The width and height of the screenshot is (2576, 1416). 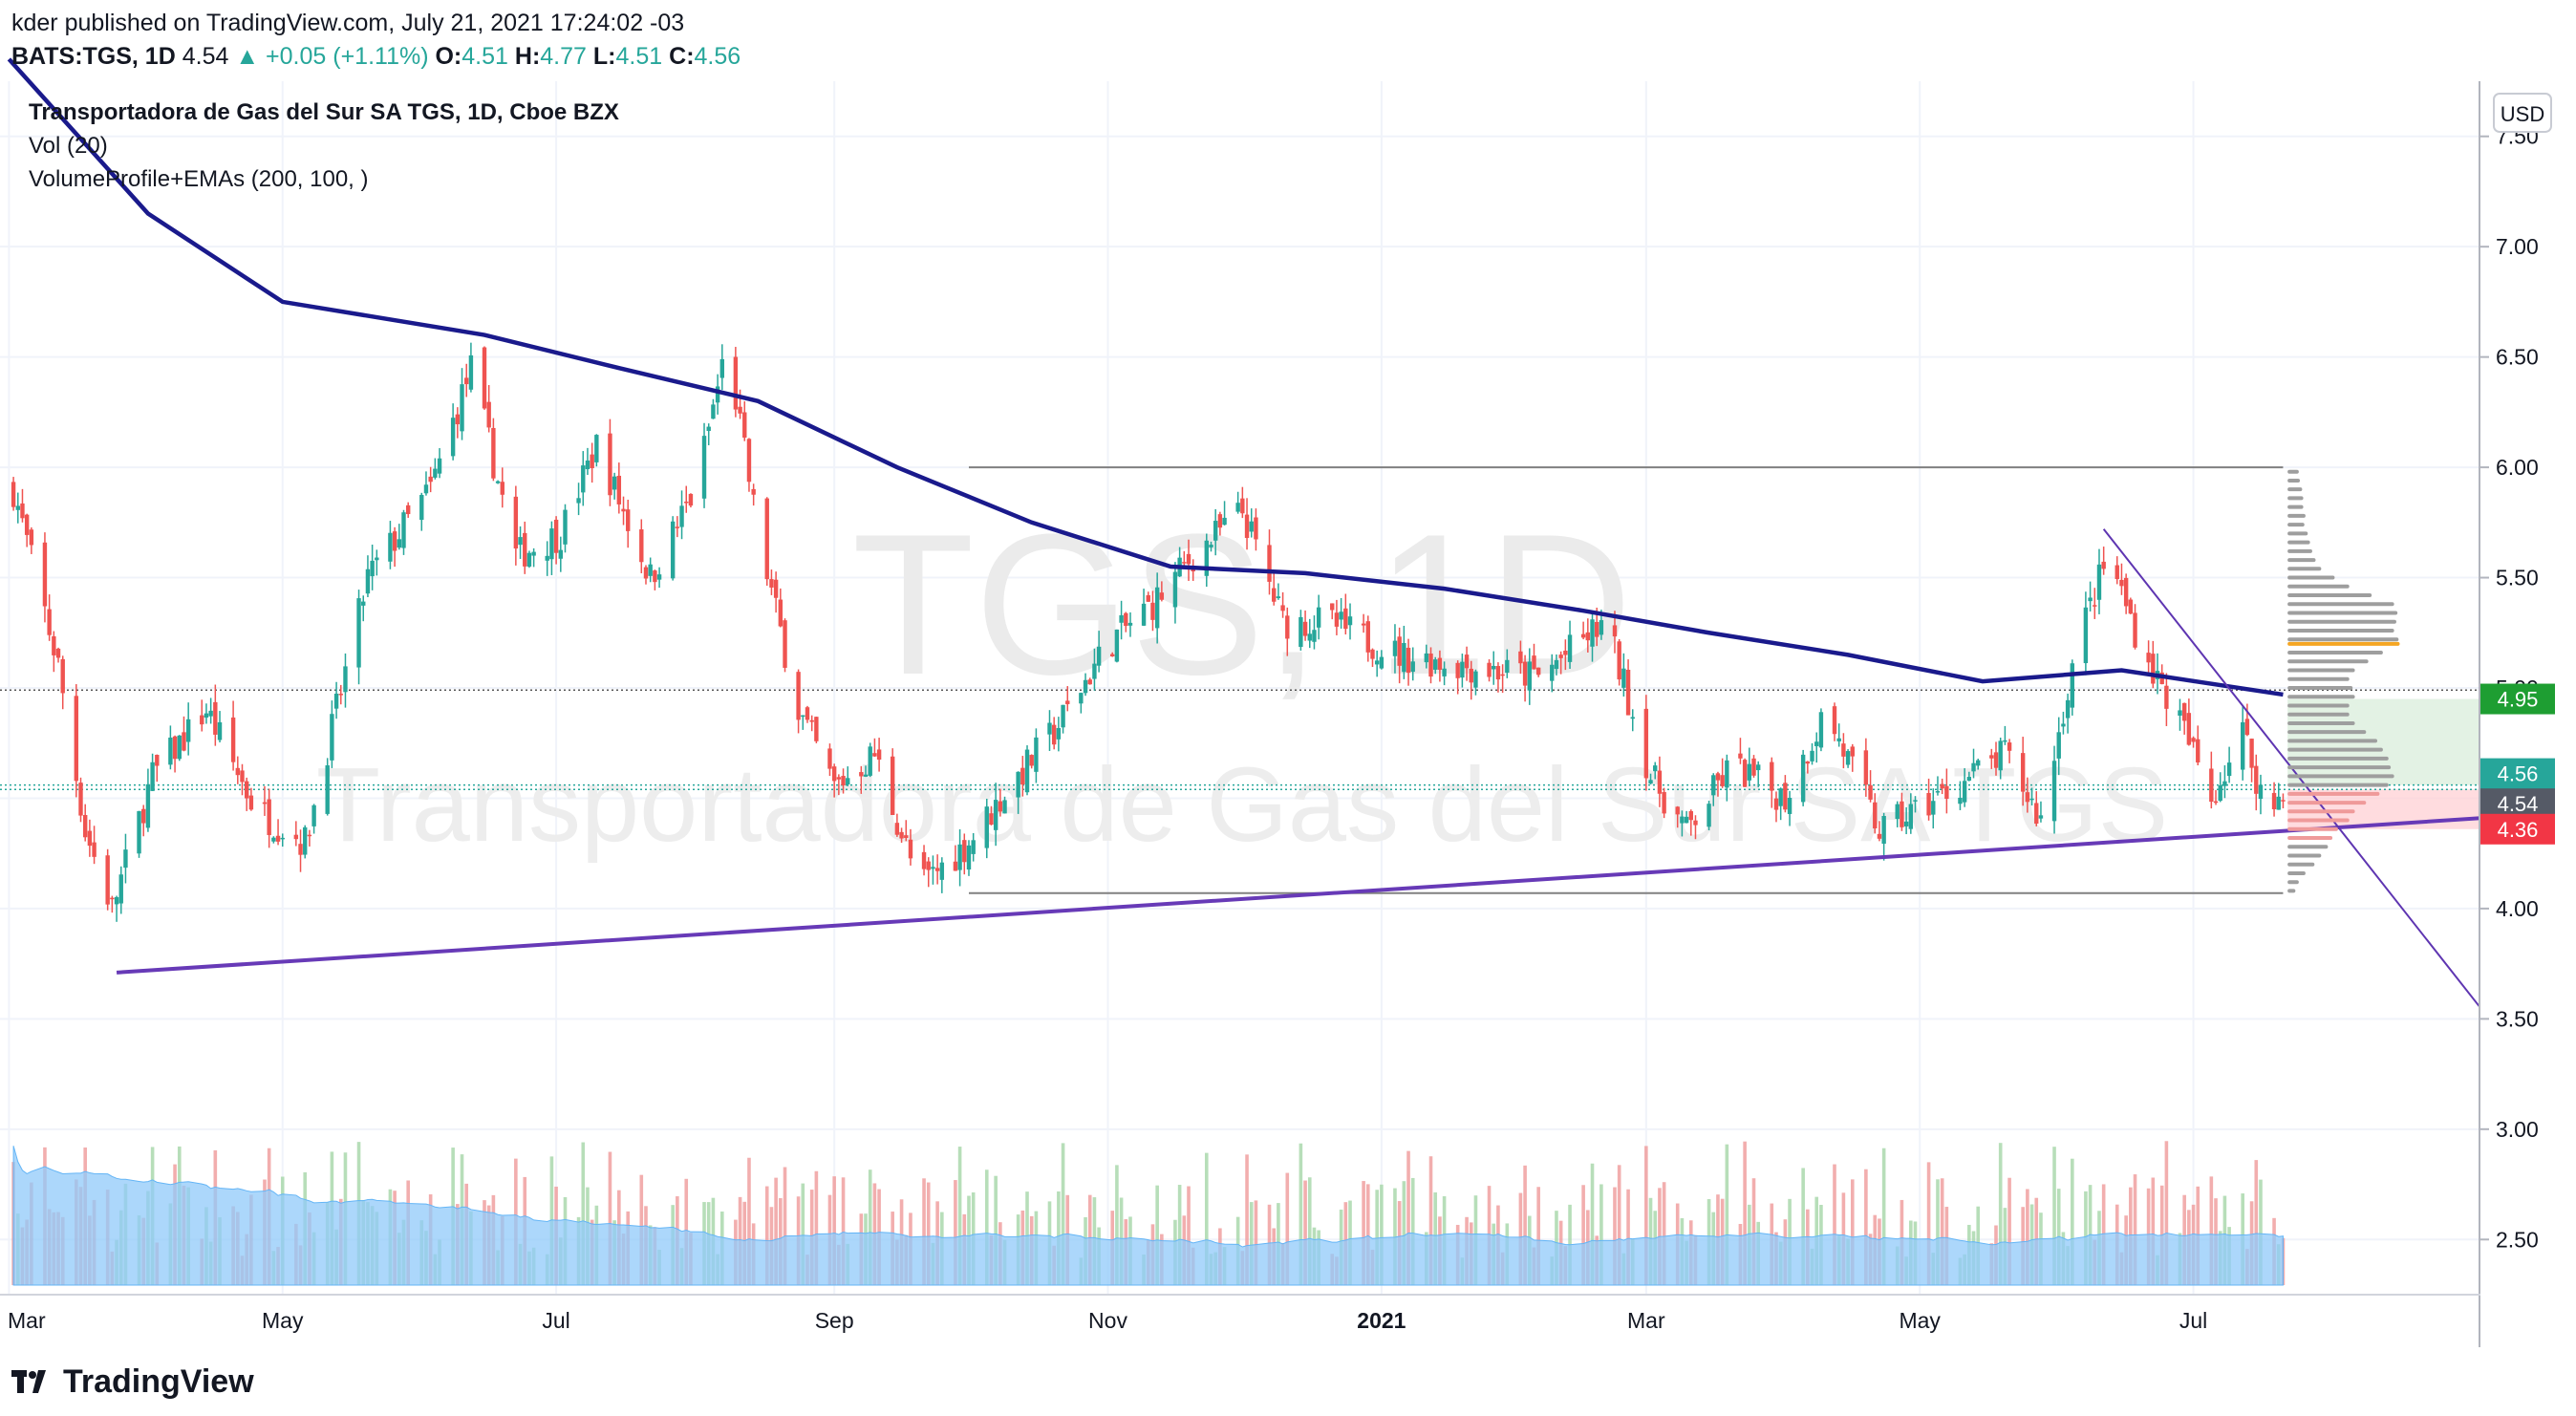 I want to click on legend-indicator: VolumeProfile+EMAs (200, 100, ), so click(x=324, y=179).